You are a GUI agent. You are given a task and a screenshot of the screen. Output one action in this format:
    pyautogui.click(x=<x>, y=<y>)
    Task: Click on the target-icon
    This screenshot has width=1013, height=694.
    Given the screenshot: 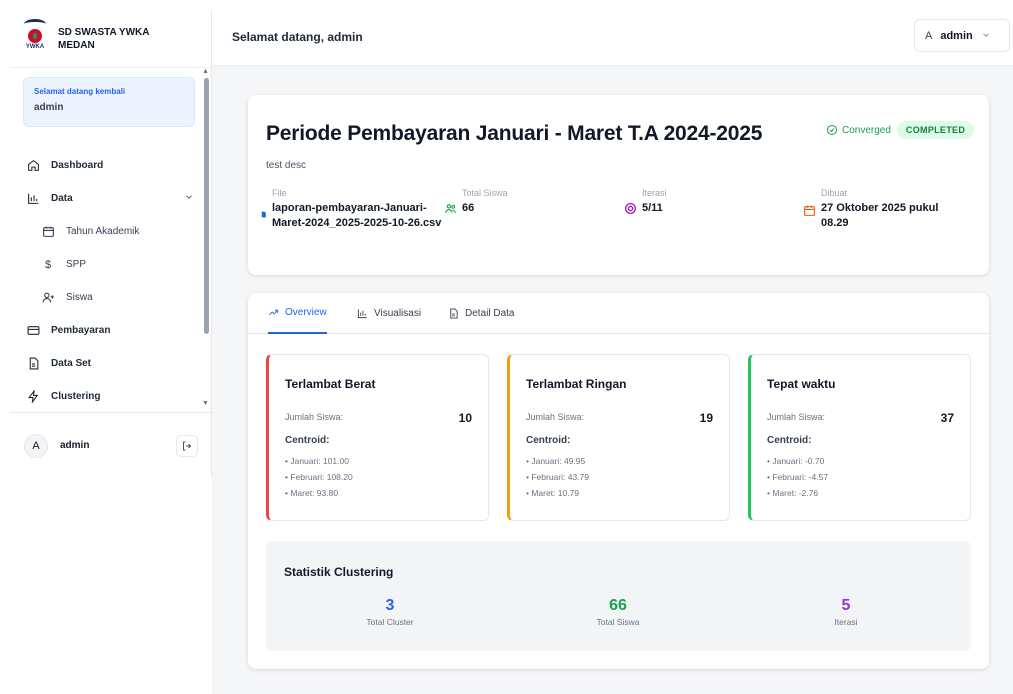 What is the action you would take?
    pyautogui.click(x=630, y=211)
    